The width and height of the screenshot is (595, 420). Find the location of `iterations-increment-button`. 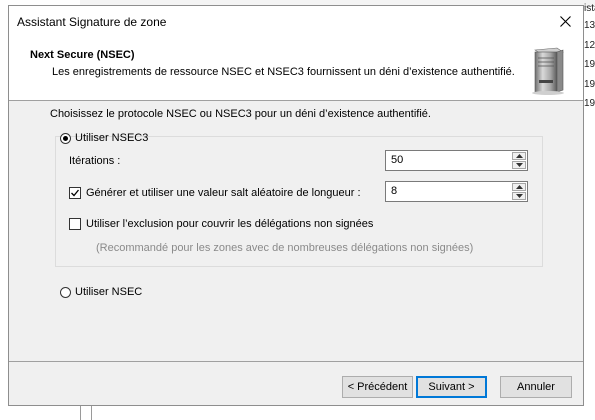

iterations-increment-button is located at coordinates (519, 156).